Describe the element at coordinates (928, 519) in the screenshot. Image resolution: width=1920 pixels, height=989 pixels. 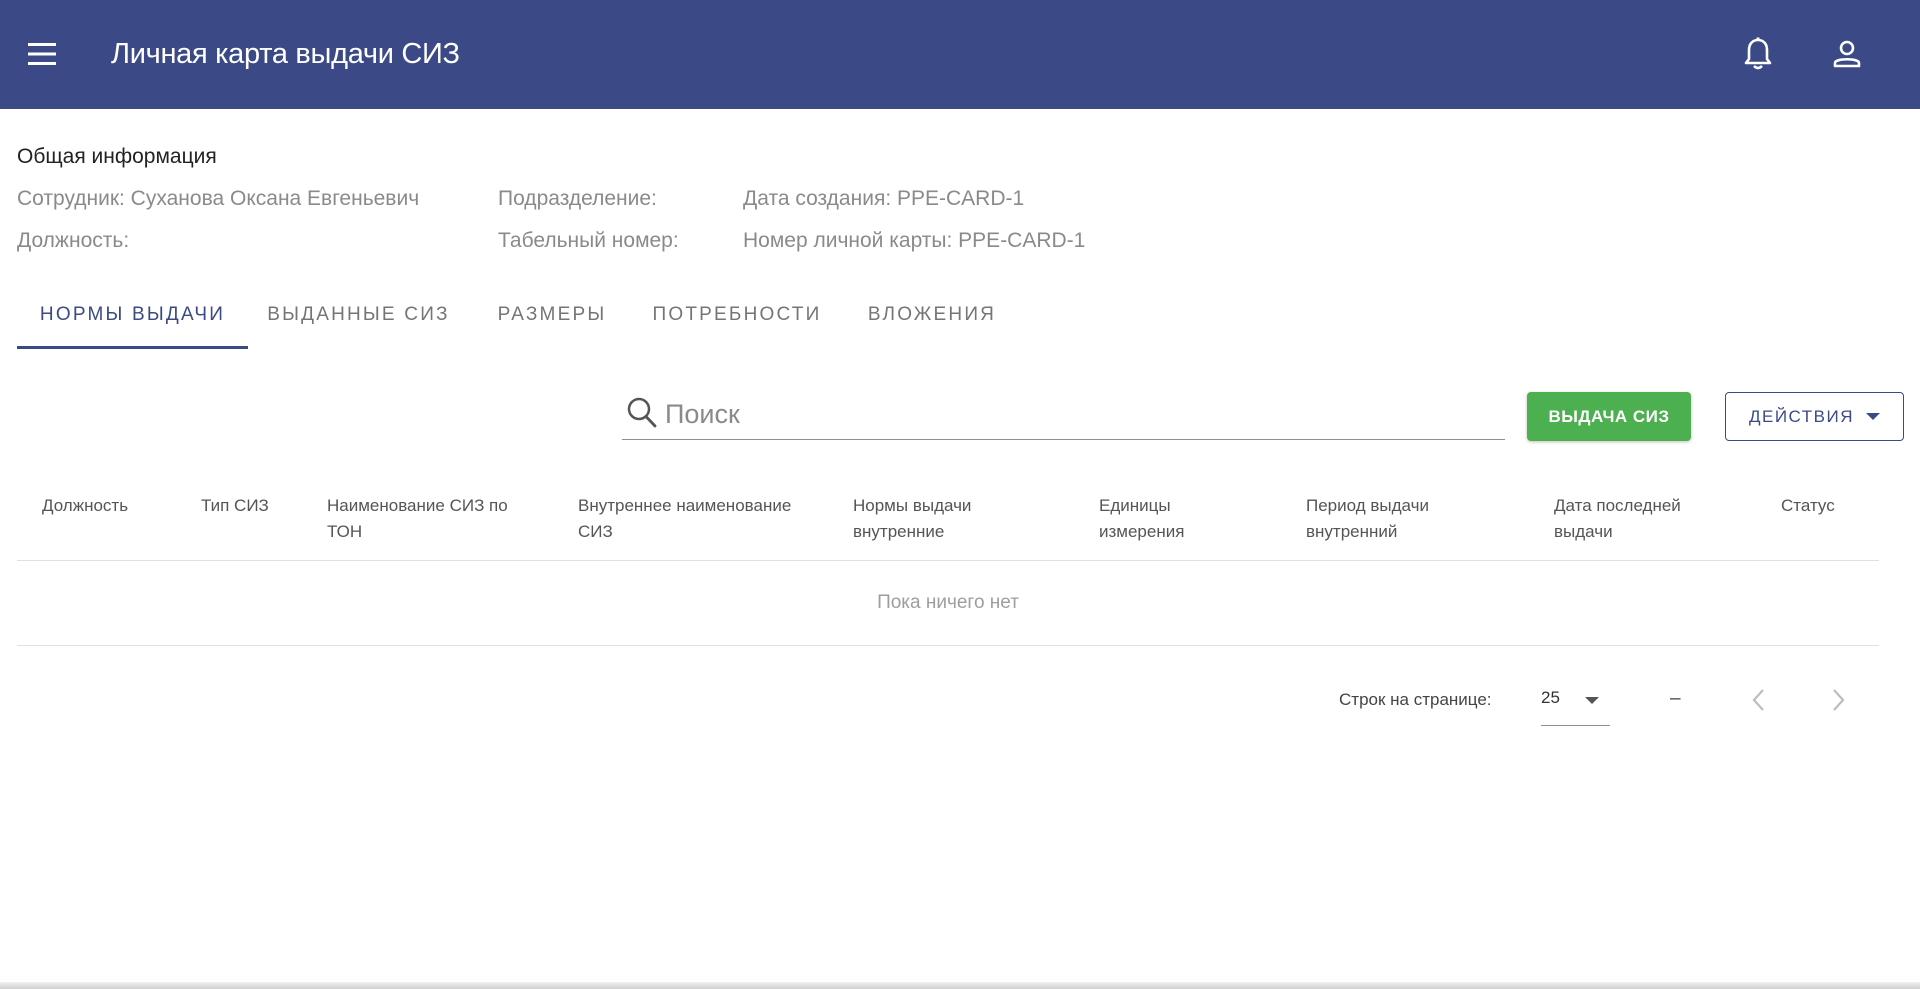
I see `column-header-internal-norms: Нормы выдачи внутренние` at that location.